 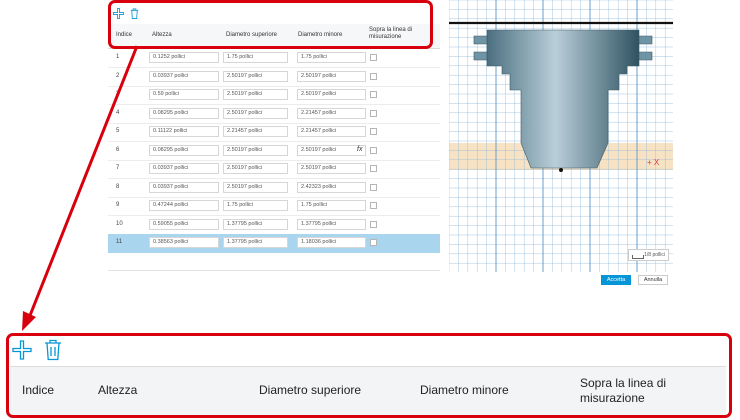 What do you see at coordinates (184, 131) in the screenshot?
I see `altezza-field: 0.11122 pollici` at bounding box center [184, 131].